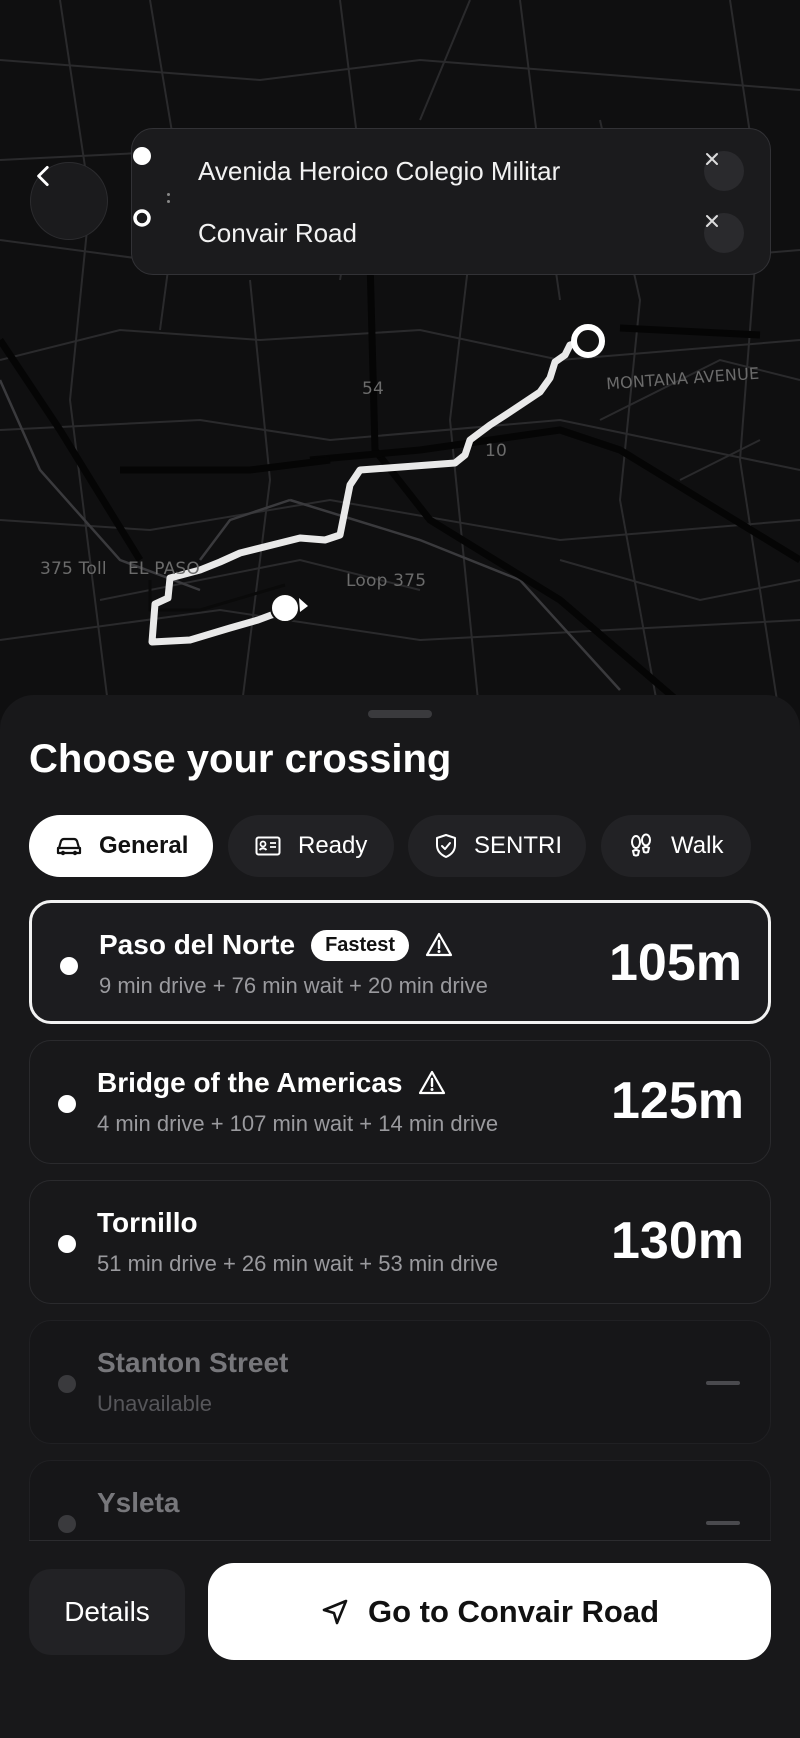 The image size is (800, 1738). What do you see at coordinates (400, 1500) in the screenshot?
I see `crossing-item-ysleta: Ysleta` at bounding box center [400, 1500].